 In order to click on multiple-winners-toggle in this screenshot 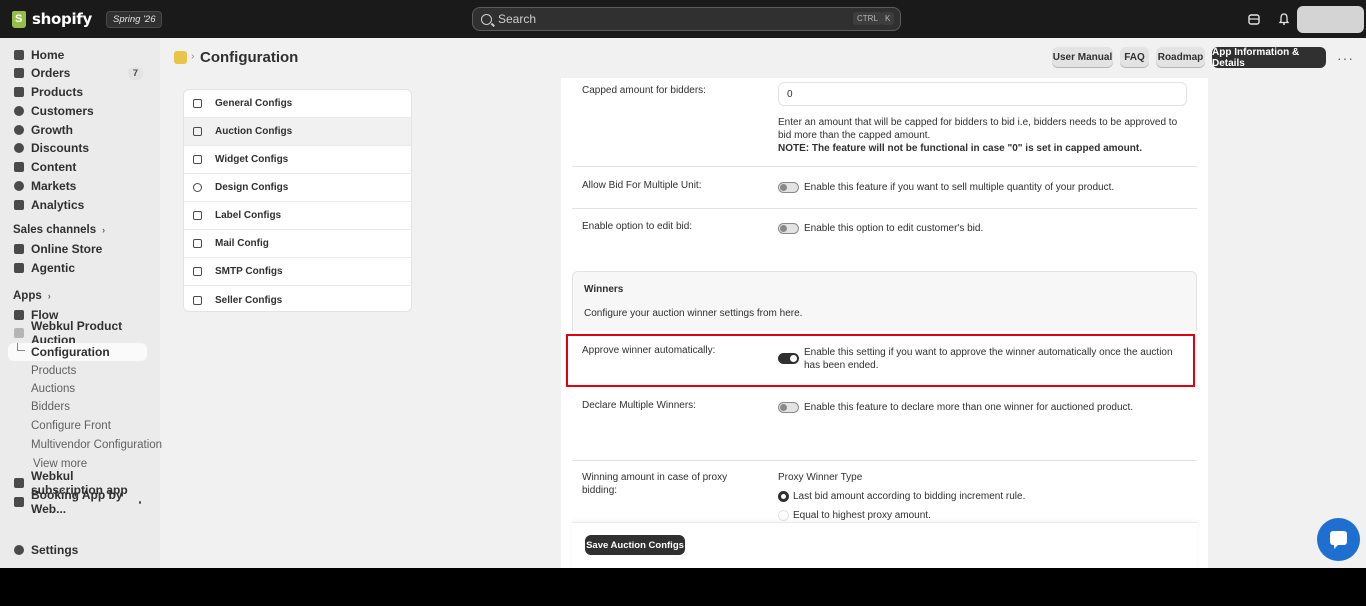, I will do `click(788, 407)`.